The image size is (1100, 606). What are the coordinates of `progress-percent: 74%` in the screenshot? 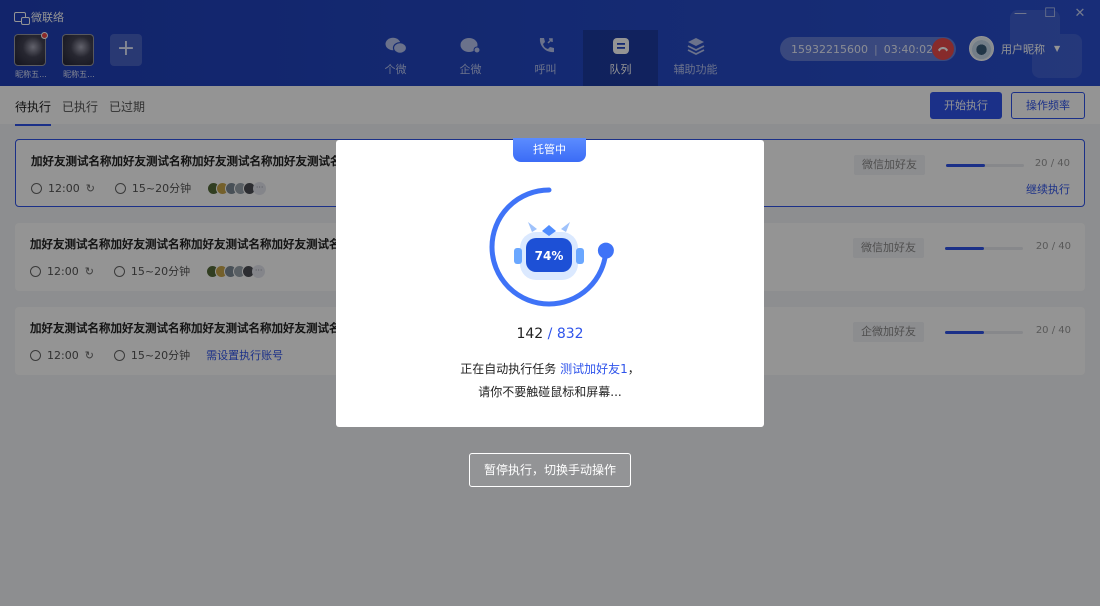 It's located at (549, 256).